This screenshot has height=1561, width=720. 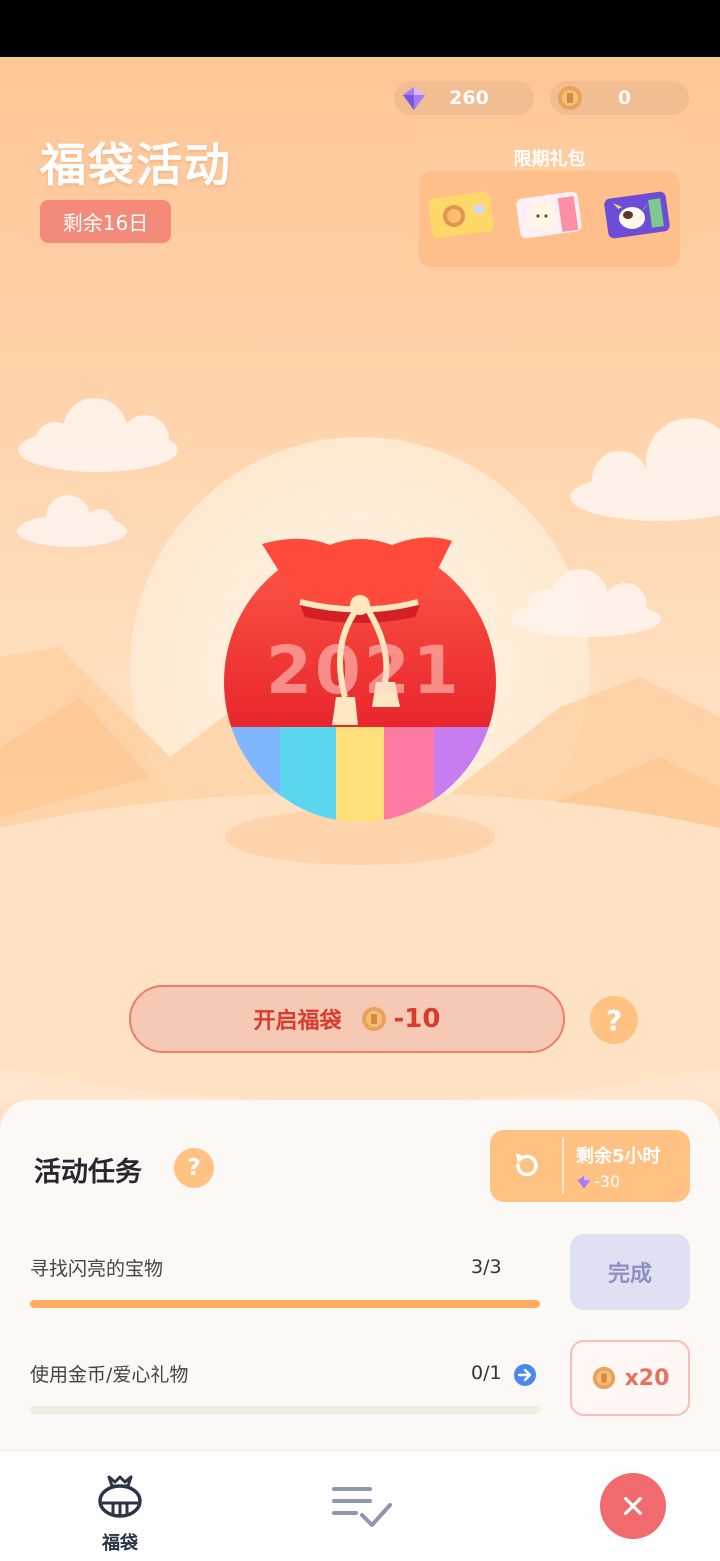 What do you see at coordinates (417, 1019) in the screenshot?
I see `open-bag-cost: -10` at bounding box center [417, 1019].